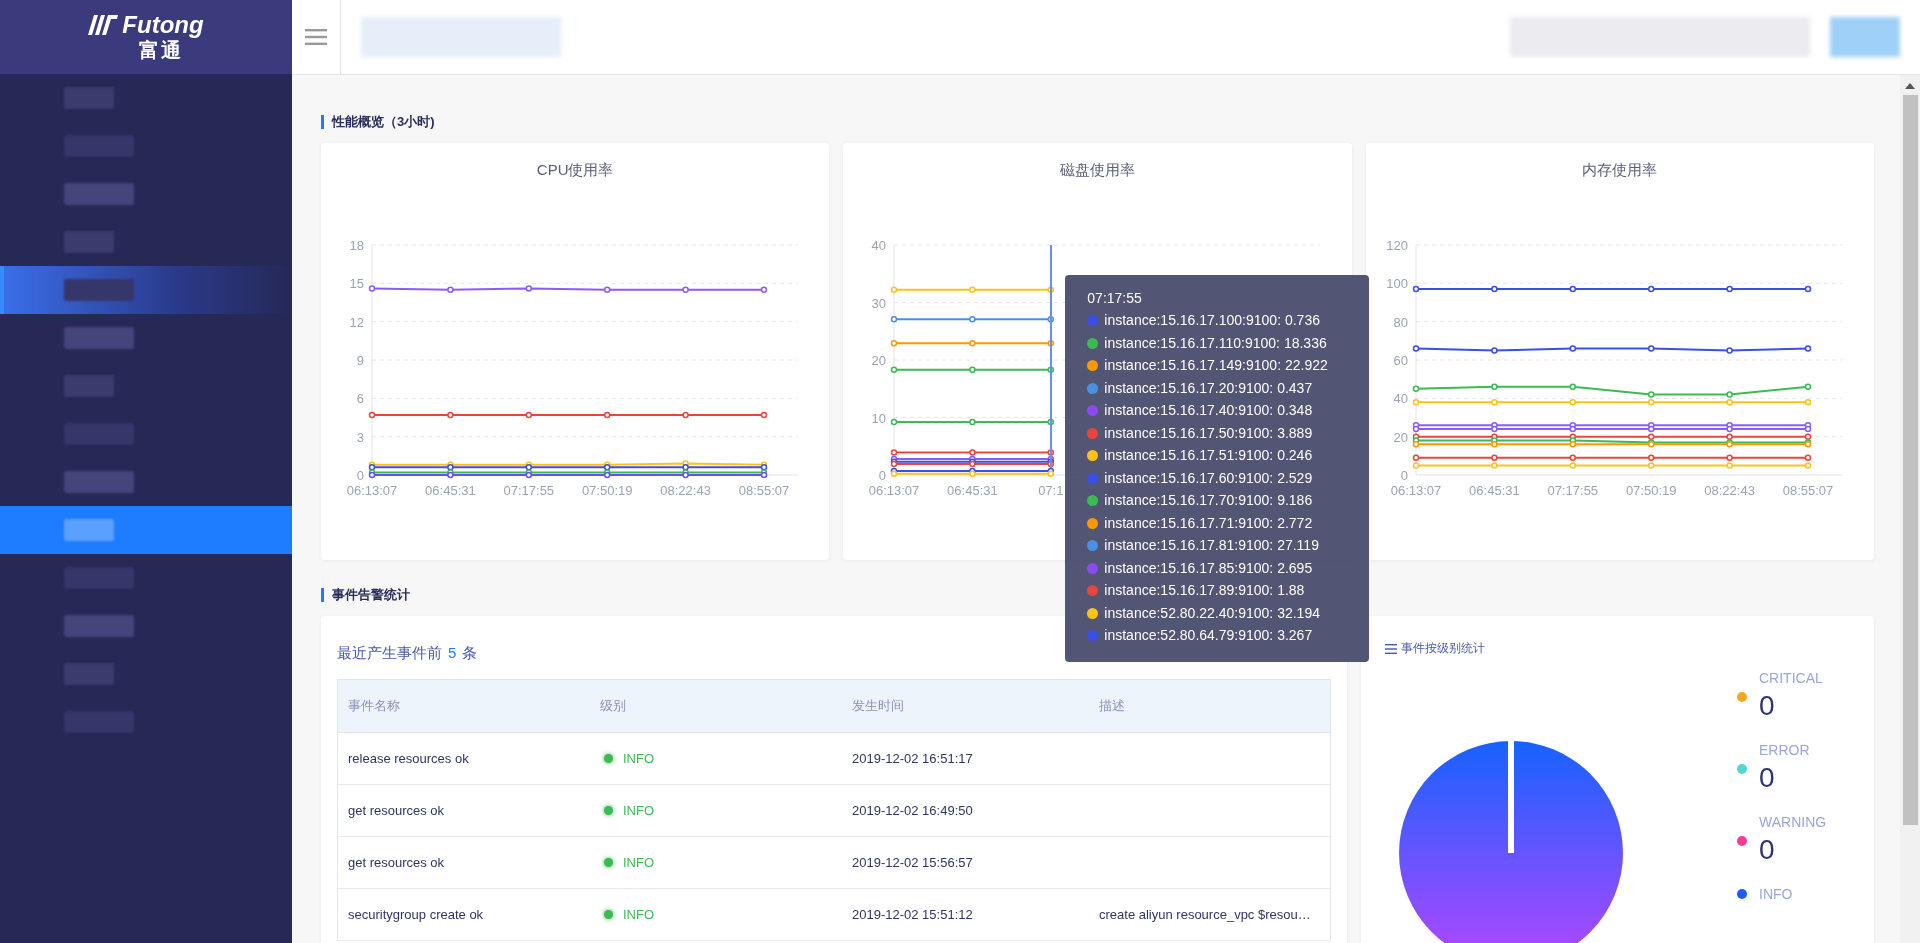  Describe the element at coordinates (1208, 635) in the screenshot. I see `tooltip-value: instance:52.80.64.79:9100: 3.267` at that location.